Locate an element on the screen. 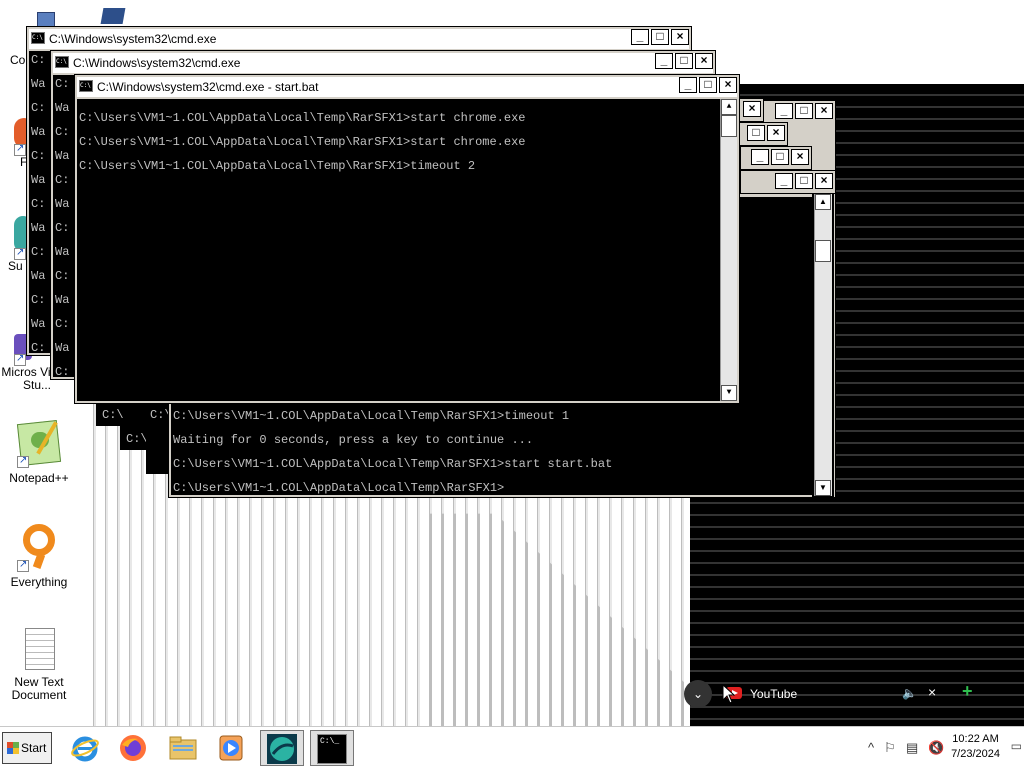  cmd-icon: C:\ is located at coordinates (86, 86).